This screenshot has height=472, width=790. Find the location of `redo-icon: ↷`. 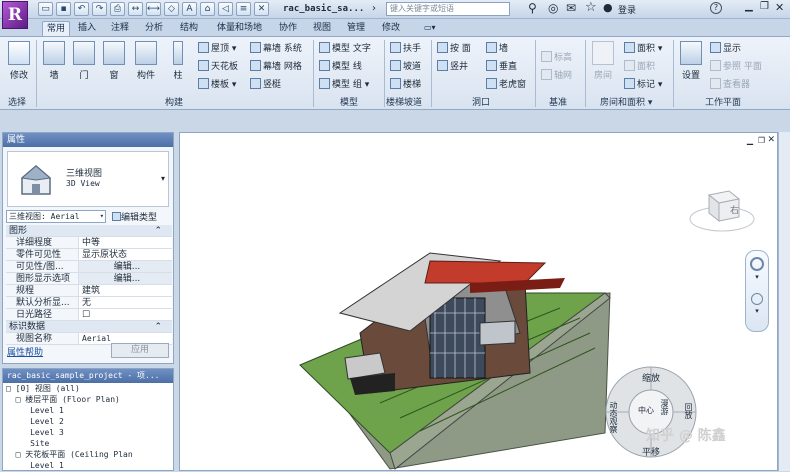

redo-icon: ↷ is located at coordinates (99, 9).